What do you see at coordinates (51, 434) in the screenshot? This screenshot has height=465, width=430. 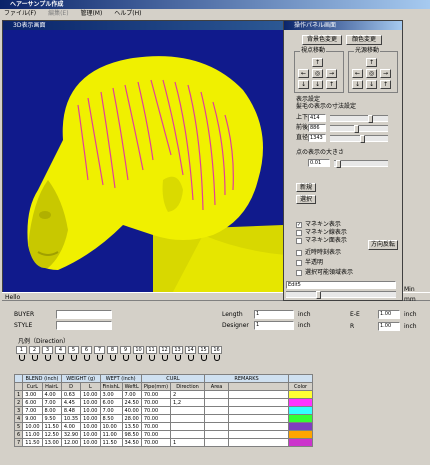 I see `table-cell: 12.50` at bounding box center [51, 434].